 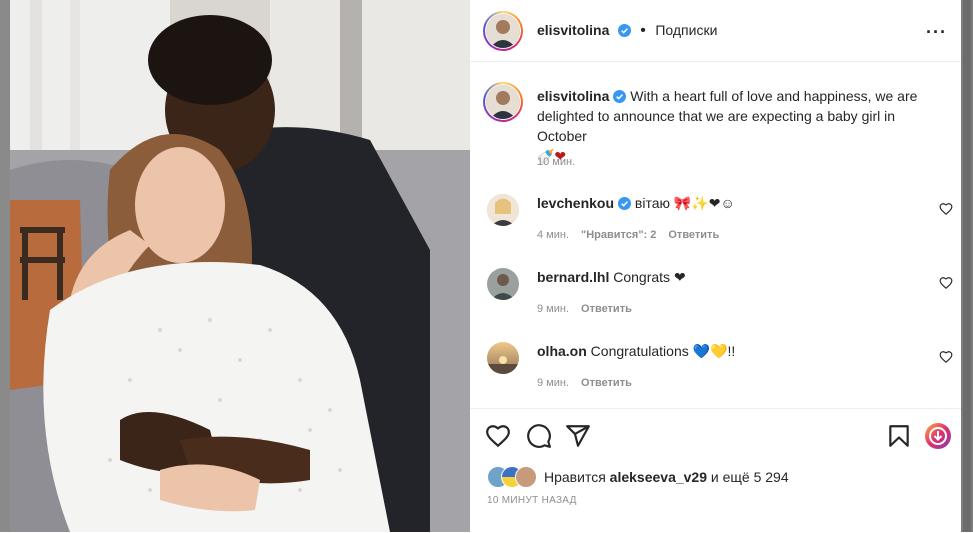 I want to click on heart-icon, so click(x=498, y=436).